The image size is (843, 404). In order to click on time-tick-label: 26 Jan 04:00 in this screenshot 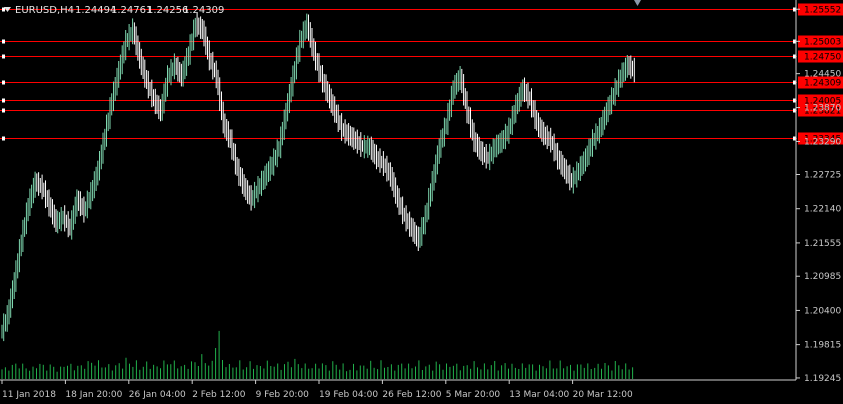, I will do `click(157, 395)`.